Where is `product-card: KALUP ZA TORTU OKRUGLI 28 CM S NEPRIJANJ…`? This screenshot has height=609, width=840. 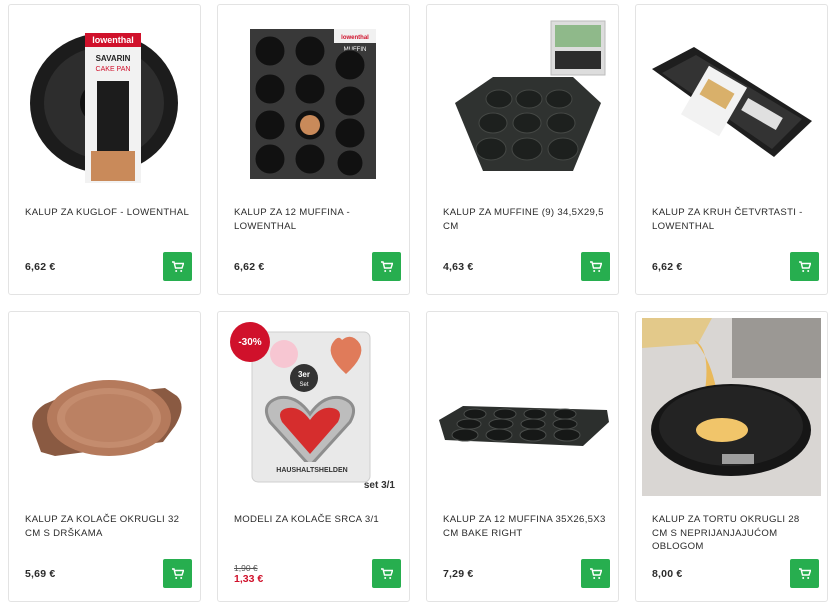 product-card: KALUP ZA TORTU OKRUGLI 28 CM S NEPRIJANJ… is located at coordinates (731, 456).